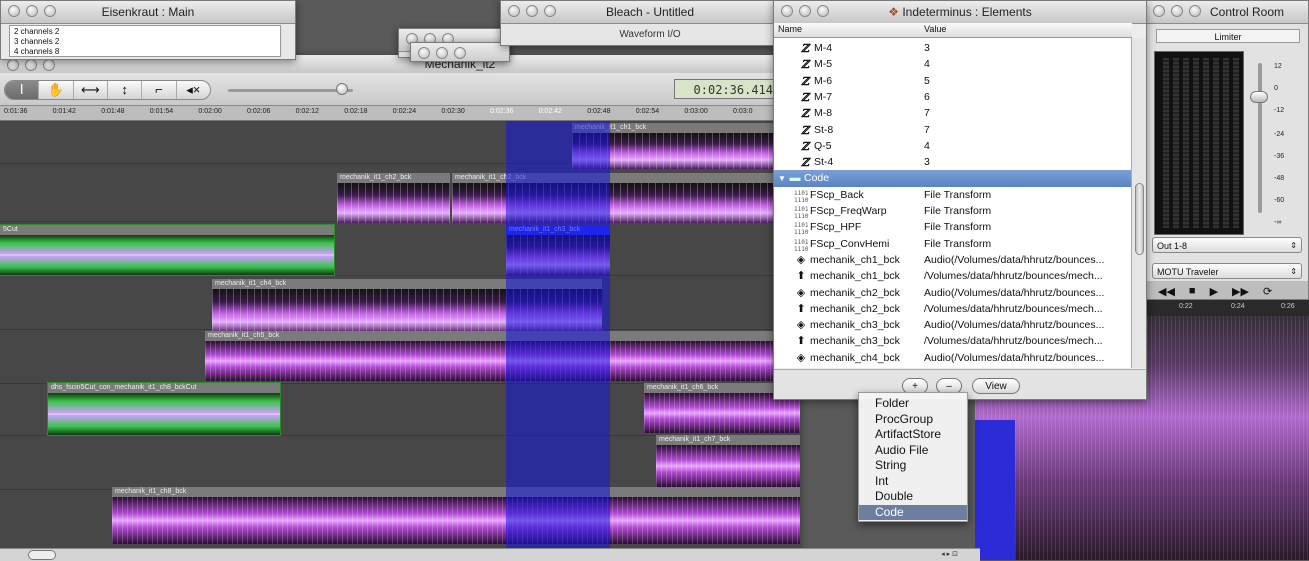 This screenshot has height=561, width=1309. What do you see at coordinates (913, 451) in the screenshot?
I see `menu-item: Audio File` at bounding box center [913, 451].